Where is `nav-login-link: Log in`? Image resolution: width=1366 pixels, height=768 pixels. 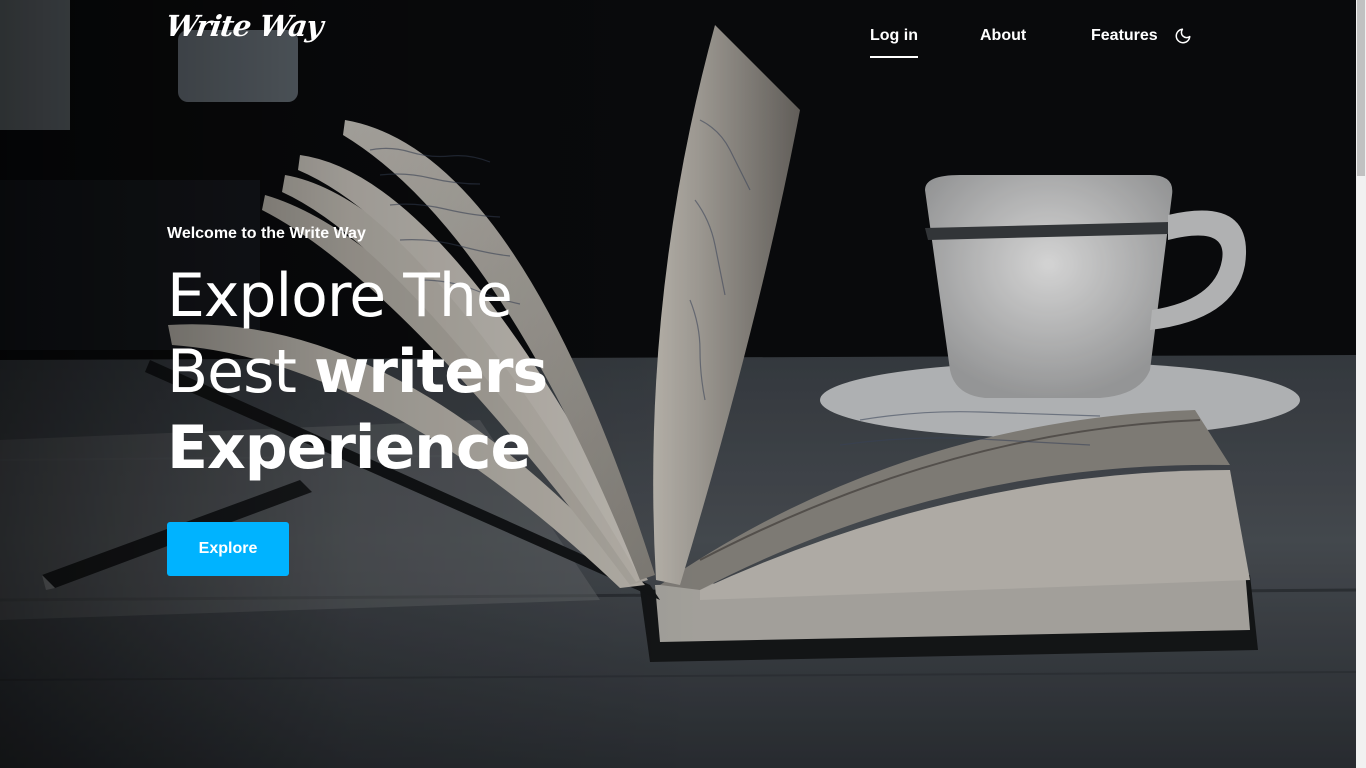 nav-login-link: Log in is located at coordinates (894, 42).